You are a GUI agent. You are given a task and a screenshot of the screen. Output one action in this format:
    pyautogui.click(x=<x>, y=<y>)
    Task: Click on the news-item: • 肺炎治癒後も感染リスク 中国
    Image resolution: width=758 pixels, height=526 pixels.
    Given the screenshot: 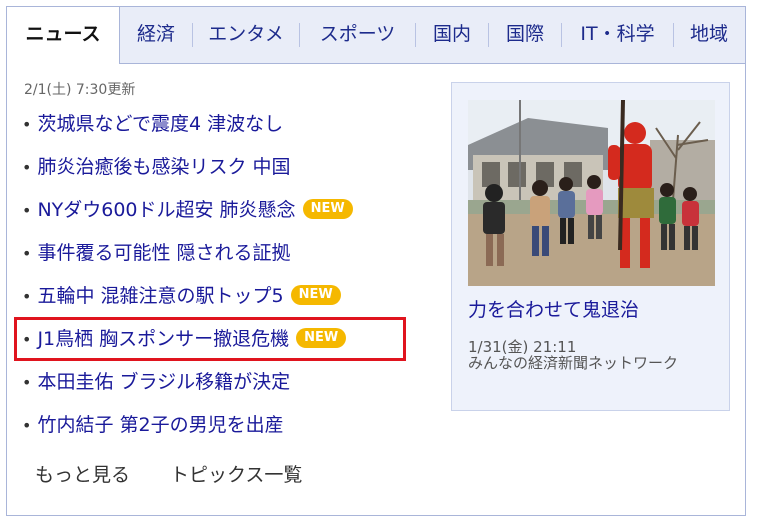 What is the action you would take?
    pyautogui.click(x=156, y=167)
    